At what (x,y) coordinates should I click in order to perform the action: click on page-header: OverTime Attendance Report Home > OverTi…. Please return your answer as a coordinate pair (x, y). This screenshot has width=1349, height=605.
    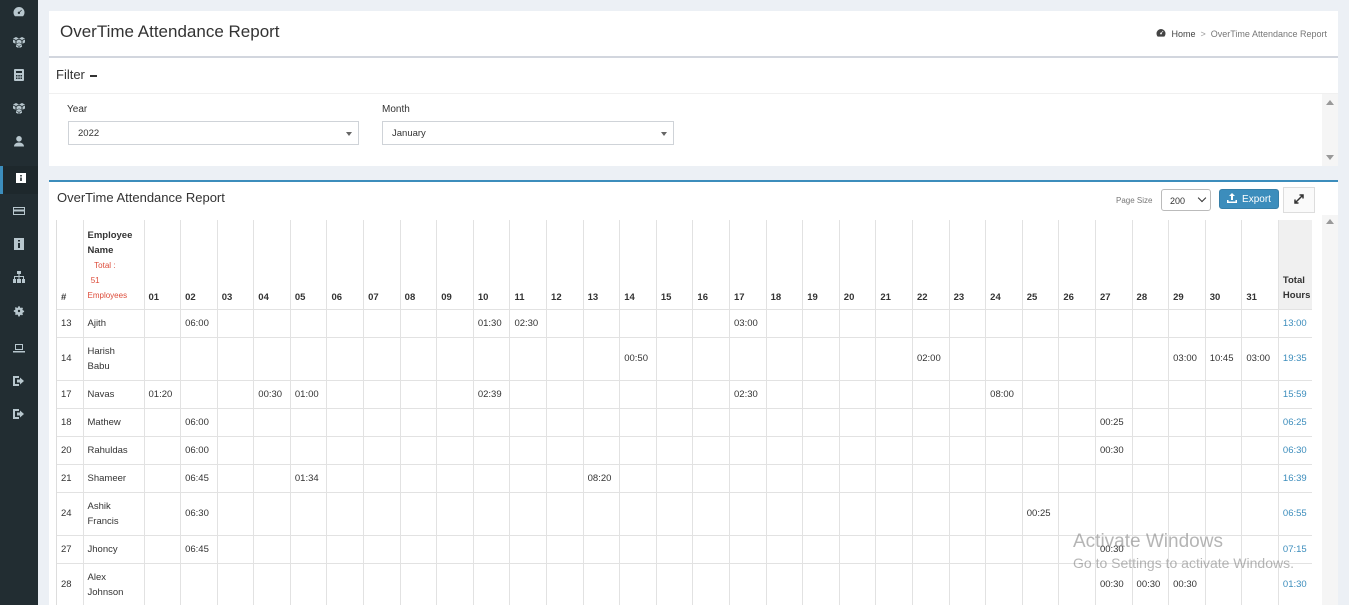
    Looking at the image, I should click on (693, 34).